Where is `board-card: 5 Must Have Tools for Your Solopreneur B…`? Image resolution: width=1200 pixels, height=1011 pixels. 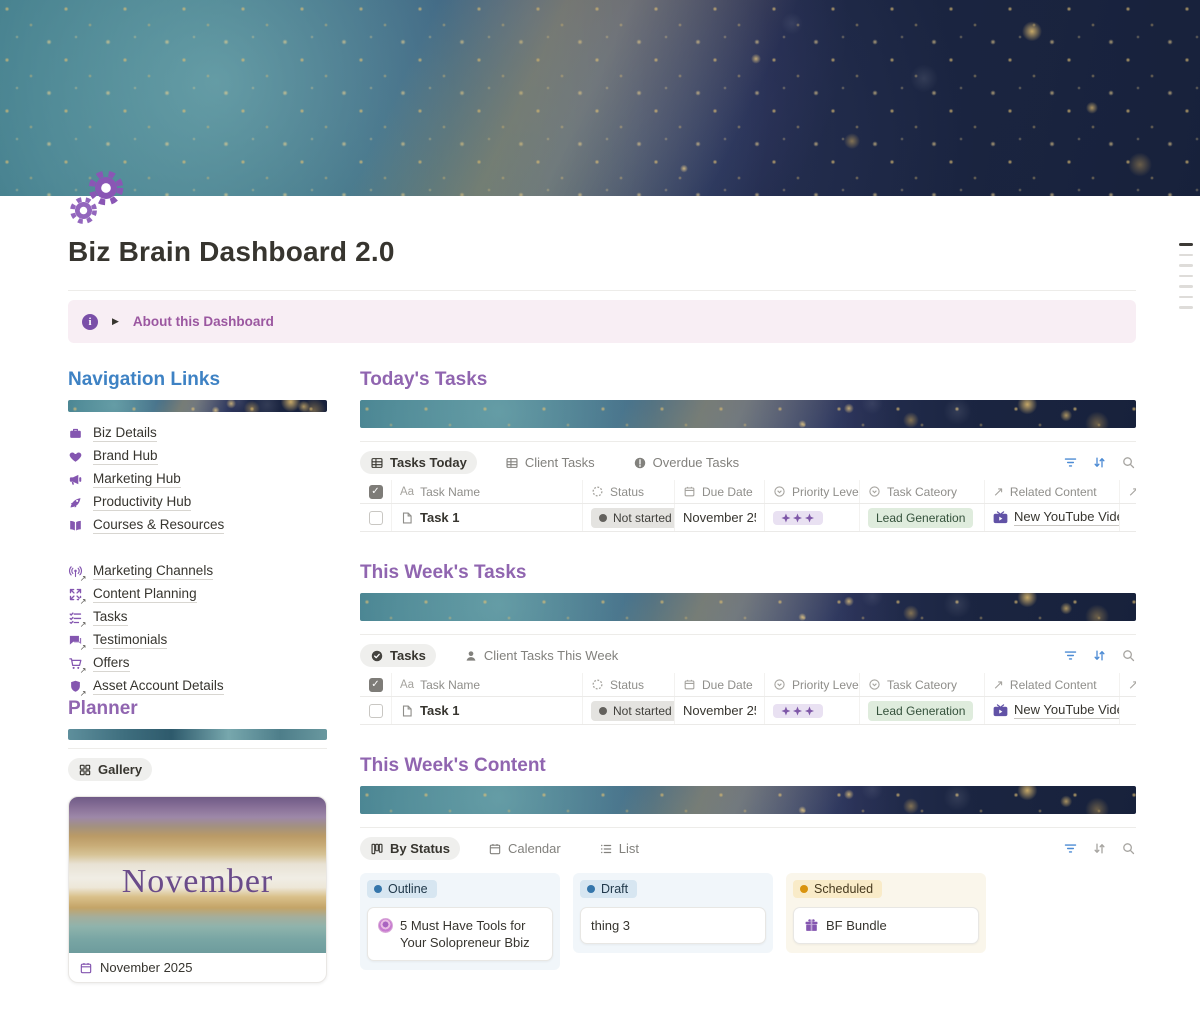 board-card: 5 Must Have Tools for Your Solopreneur B… is located at coordinates (460, 934).